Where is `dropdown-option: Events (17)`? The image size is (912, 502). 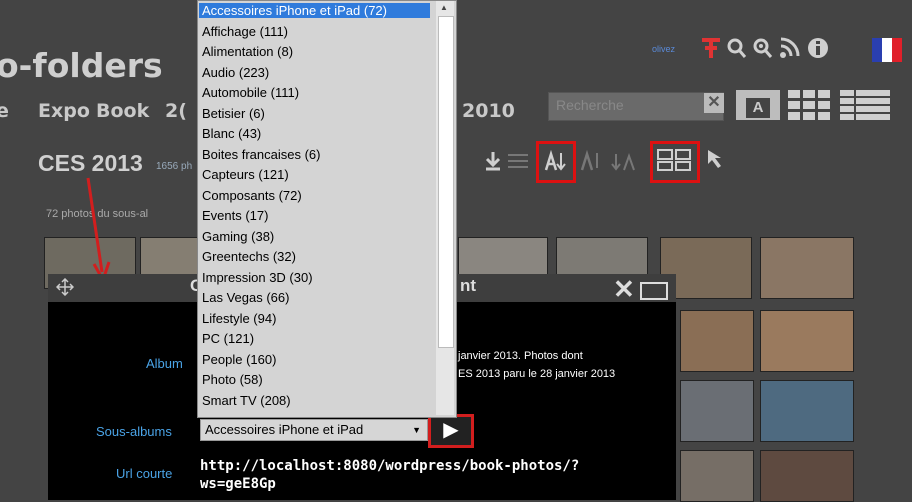 dropdown-option: Events (17) is located at coordinates (235, 215).